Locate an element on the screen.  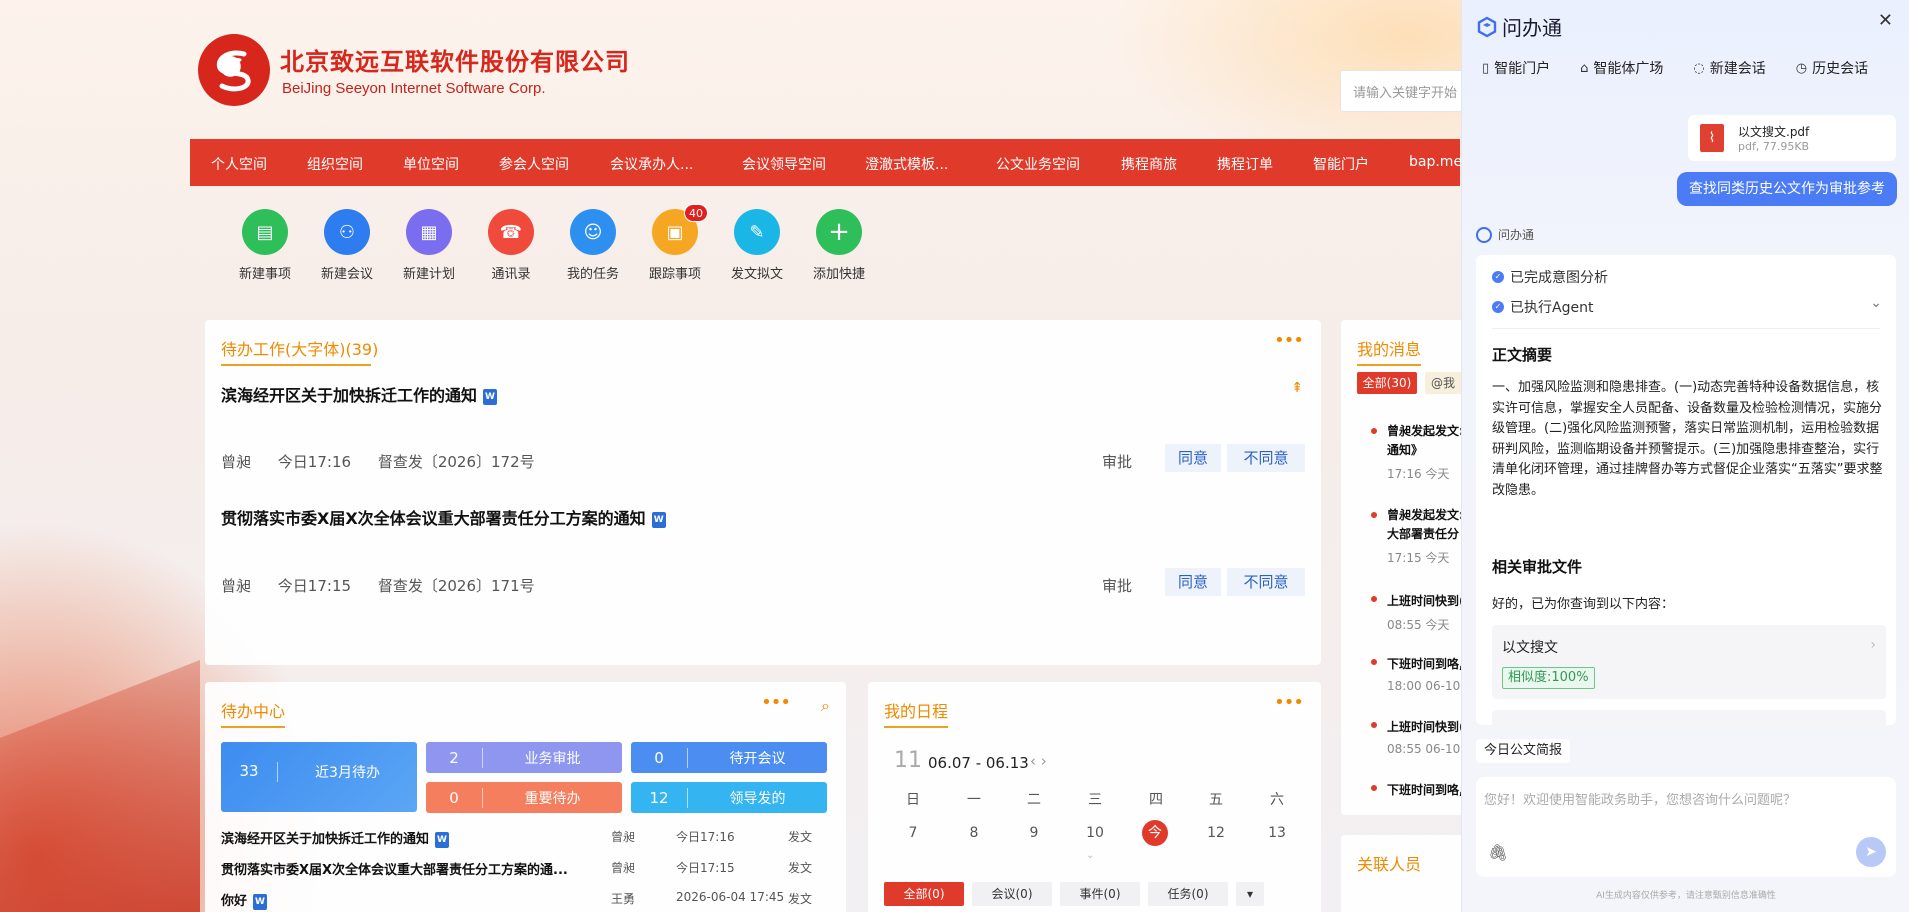
attached-file-card: ⌇ 以文搜文.pdf pdf, 77.95KB is located at coordinates (1792, 138).